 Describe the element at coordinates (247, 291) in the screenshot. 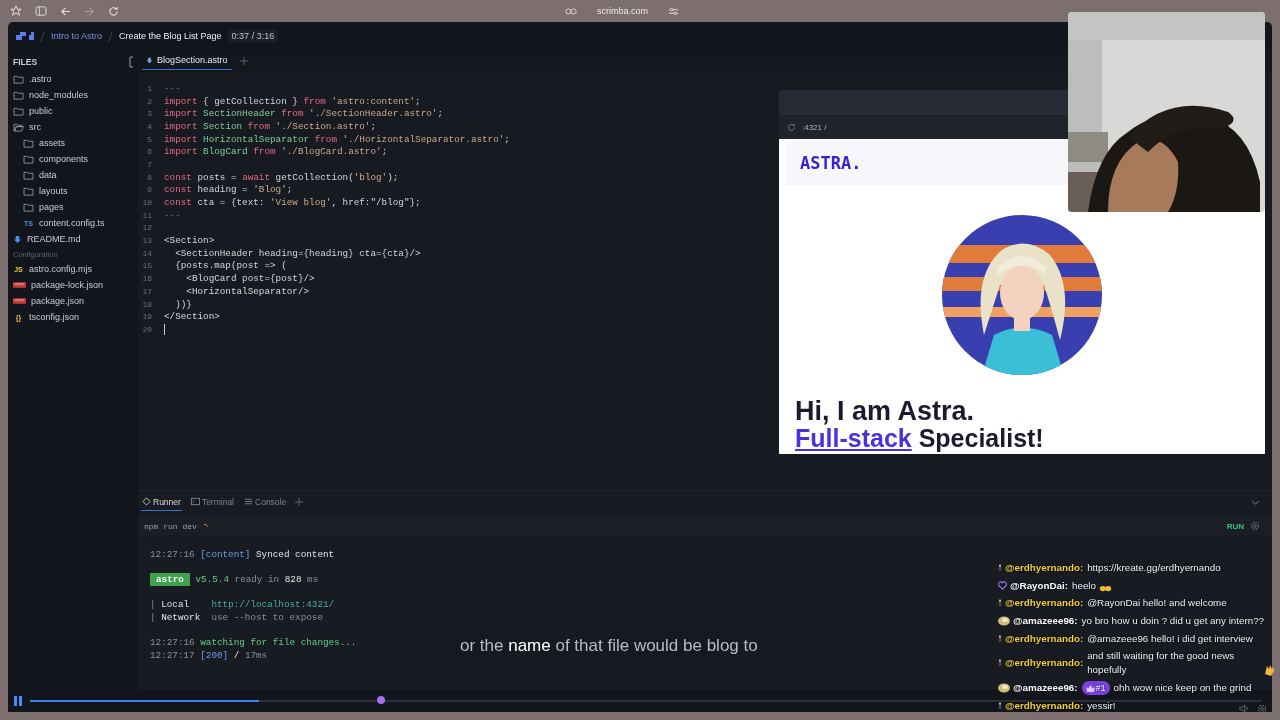

I see `code-line: <HorizontalSeparator/>` at that location.